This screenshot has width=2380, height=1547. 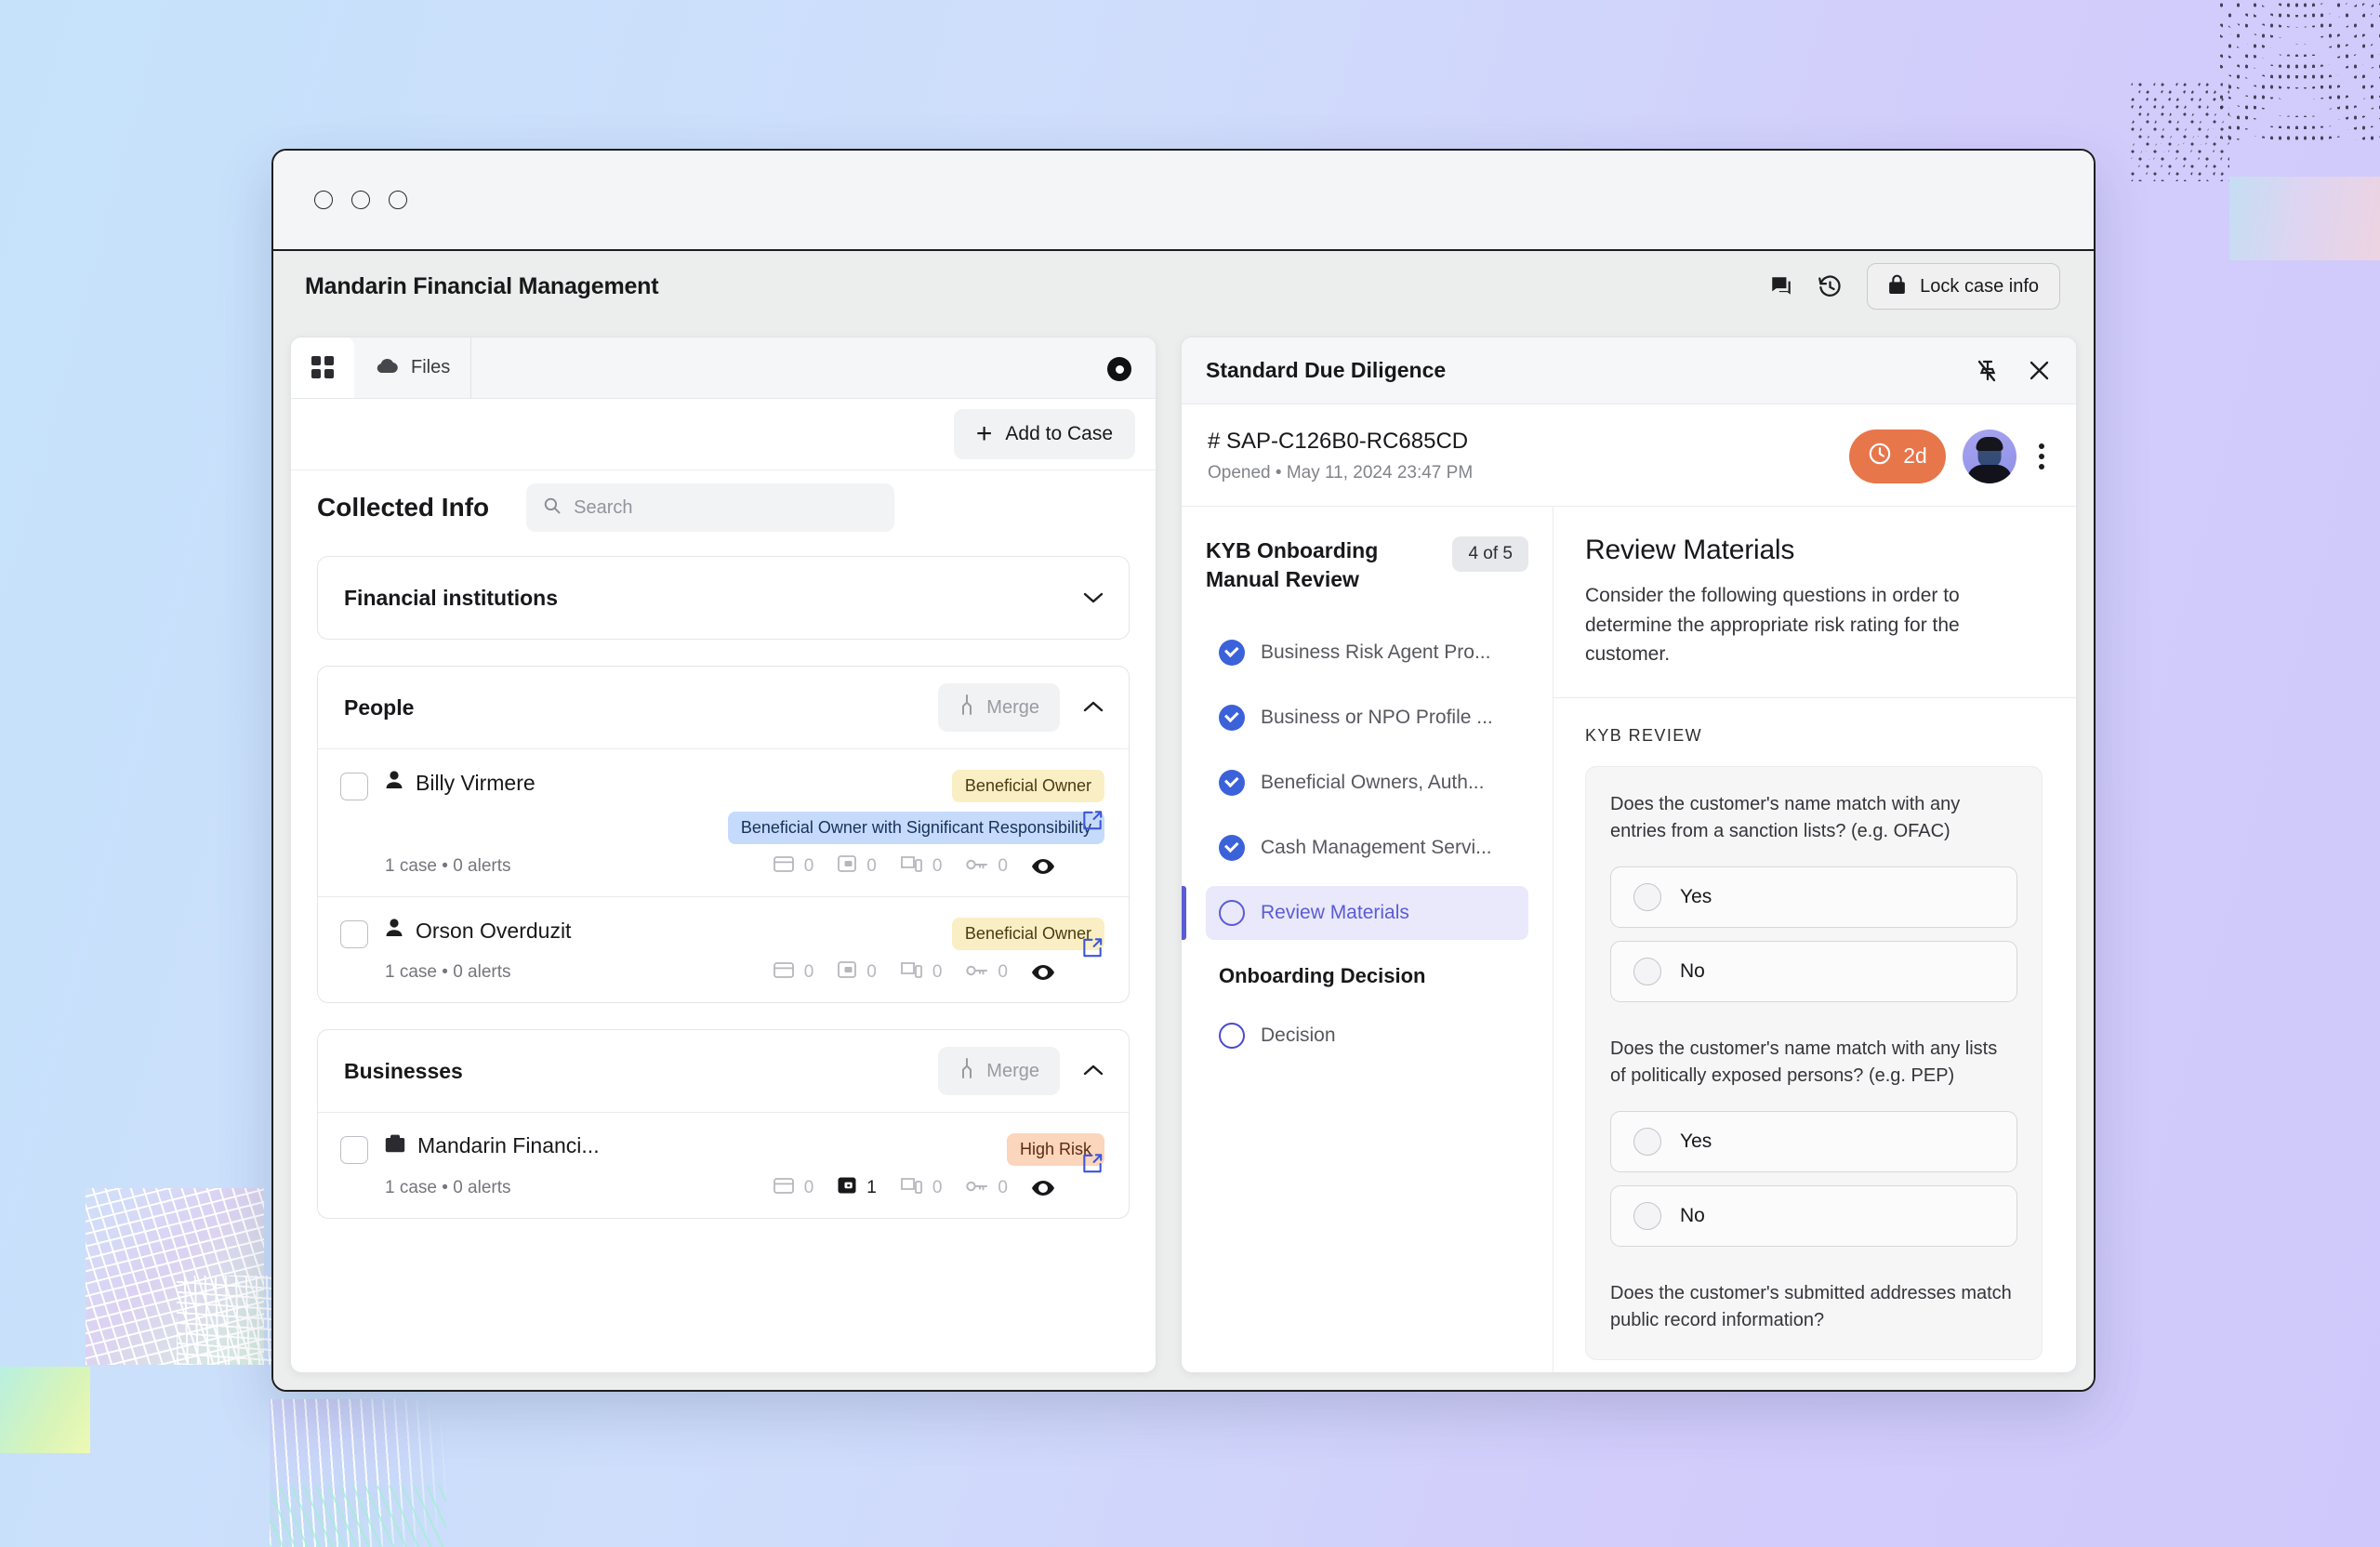 What do you see at coordinates (999, 1071) in the screenshot?
I see `merge-businesses-button: Merge` at bounding box center [999, 1071].